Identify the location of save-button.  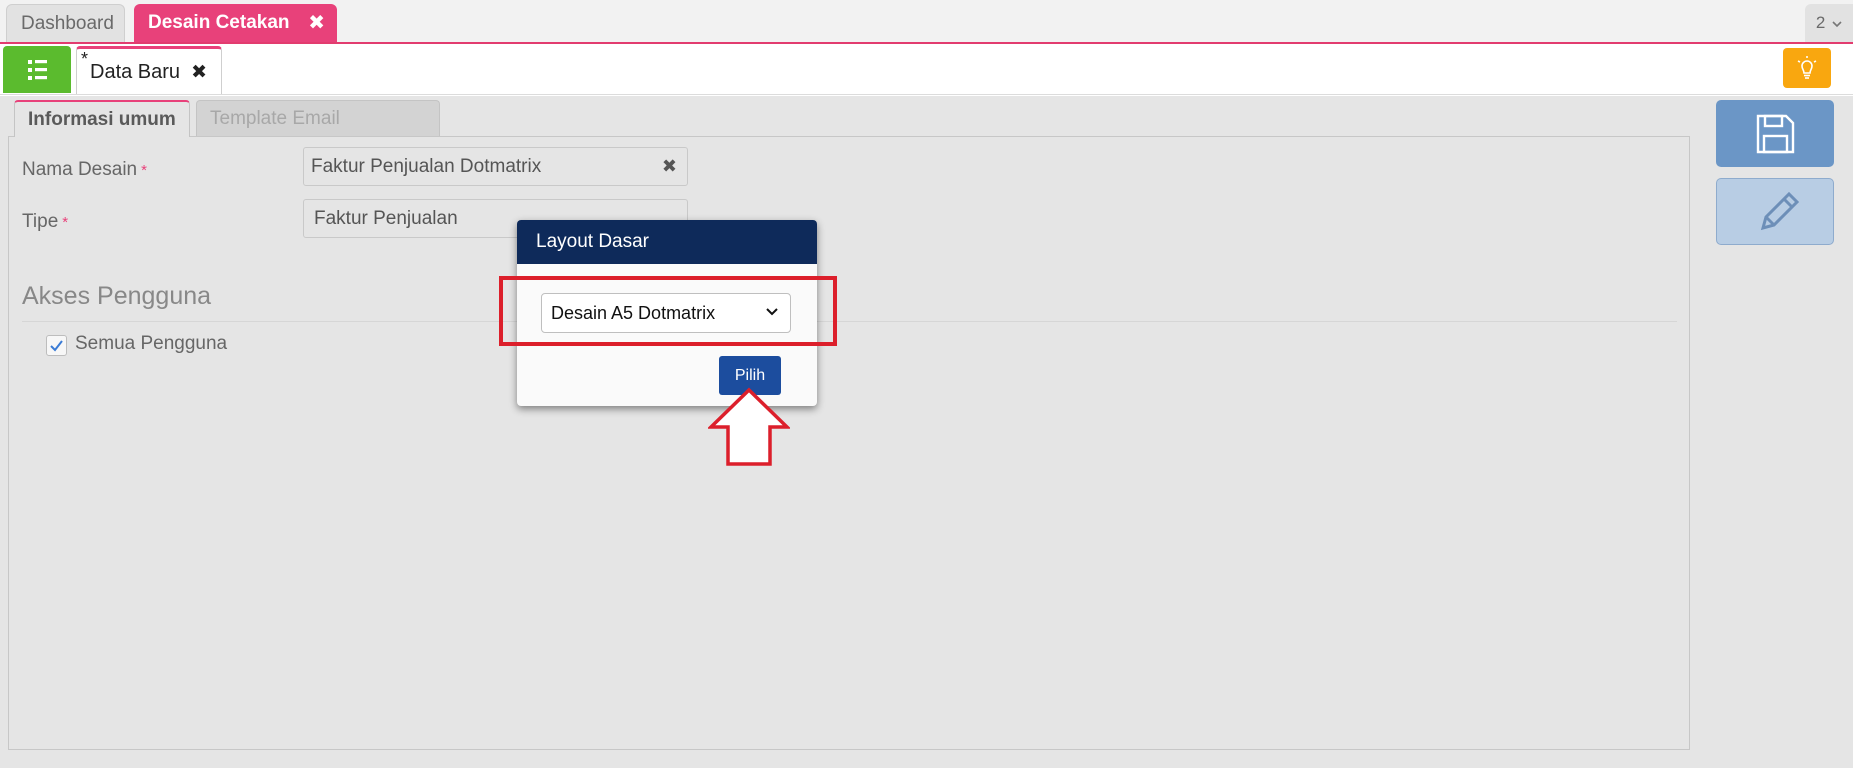
(1775, 133).